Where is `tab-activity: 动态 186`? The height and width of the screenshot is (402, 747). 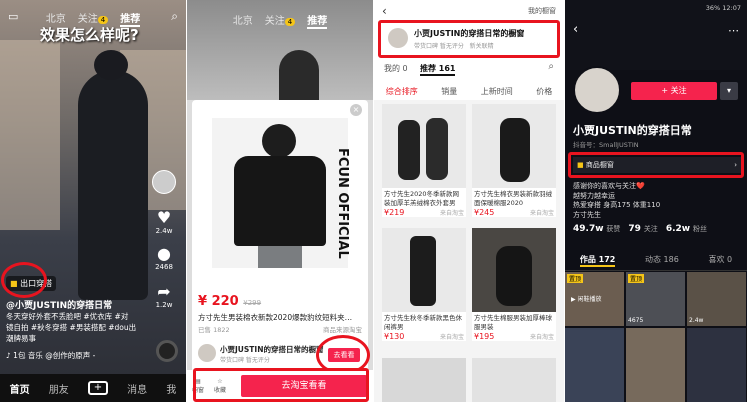
tab-activity: 动态 186 is located at coordinates (662, 260).